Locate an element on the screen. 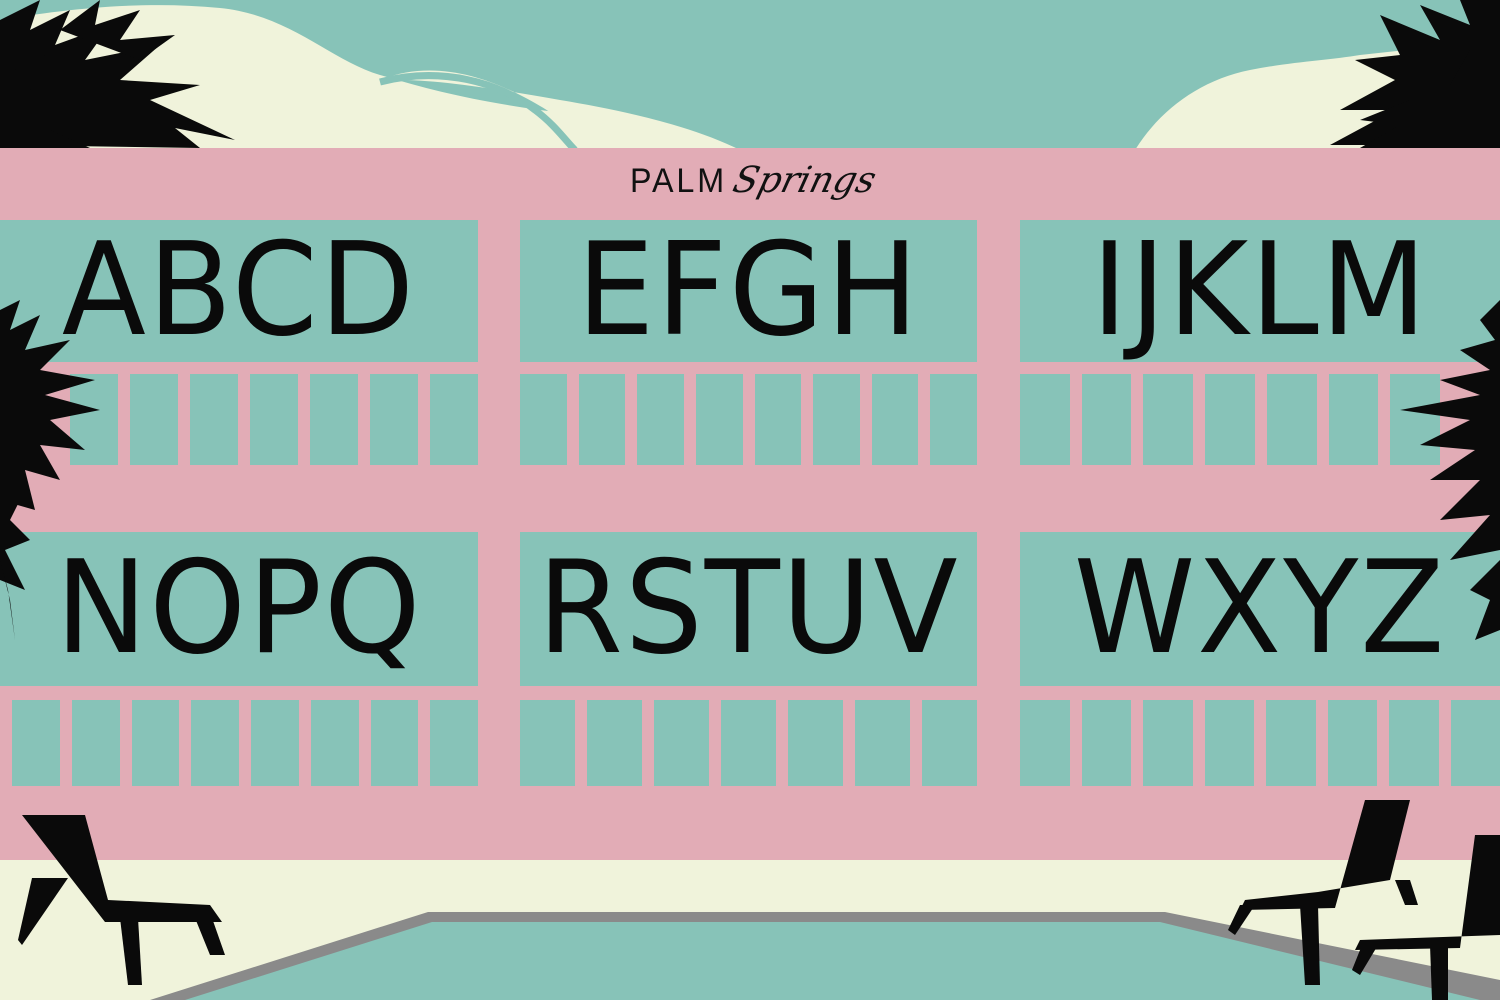 The image size is (1500, 1000). sign-panel: NOPQ is located at coordinates (239, 609).